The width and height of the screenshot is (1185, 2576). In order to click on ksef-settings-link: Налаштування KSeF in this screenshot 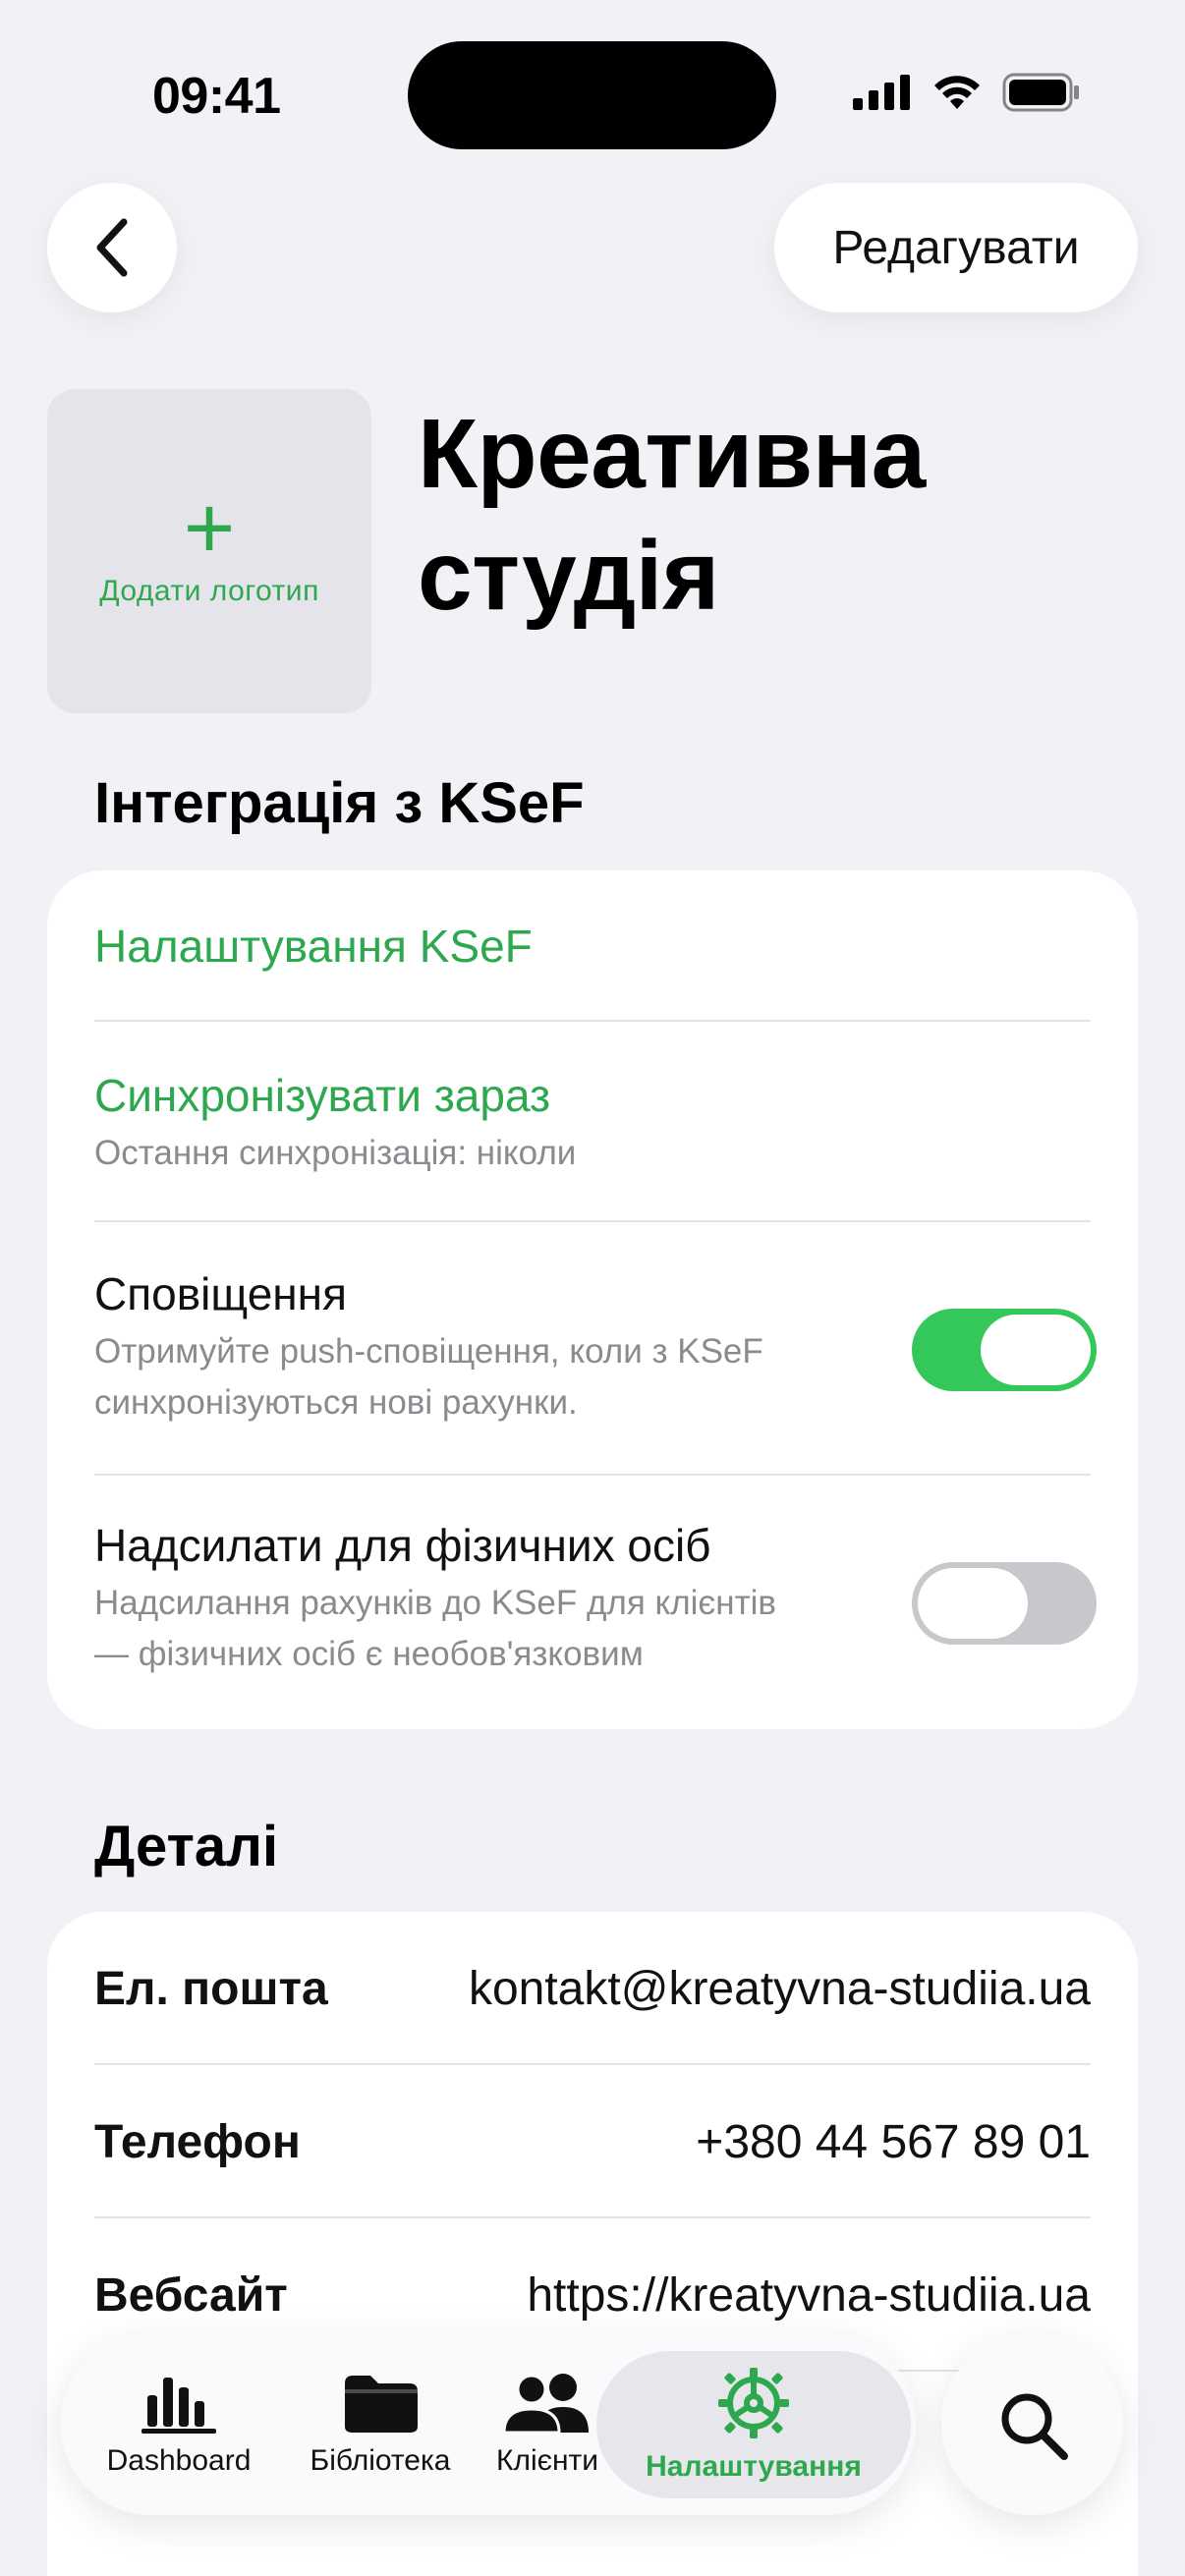, I will do `click(592, 946)`.